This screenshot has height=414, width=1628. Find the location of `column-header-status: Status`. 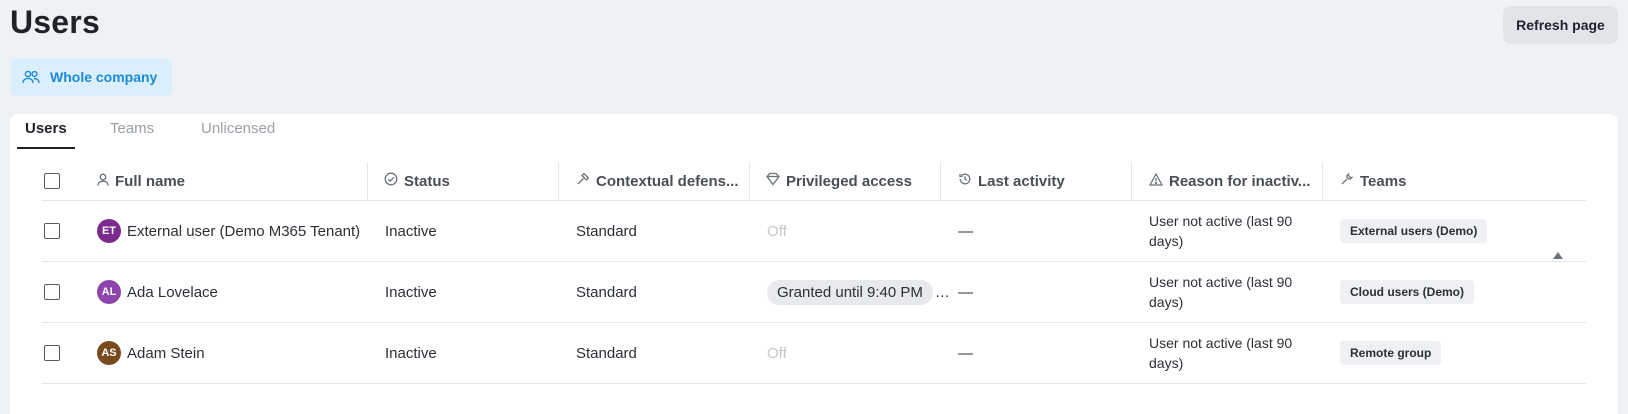

column-header-status: Status is located at coordinates (417, 181).